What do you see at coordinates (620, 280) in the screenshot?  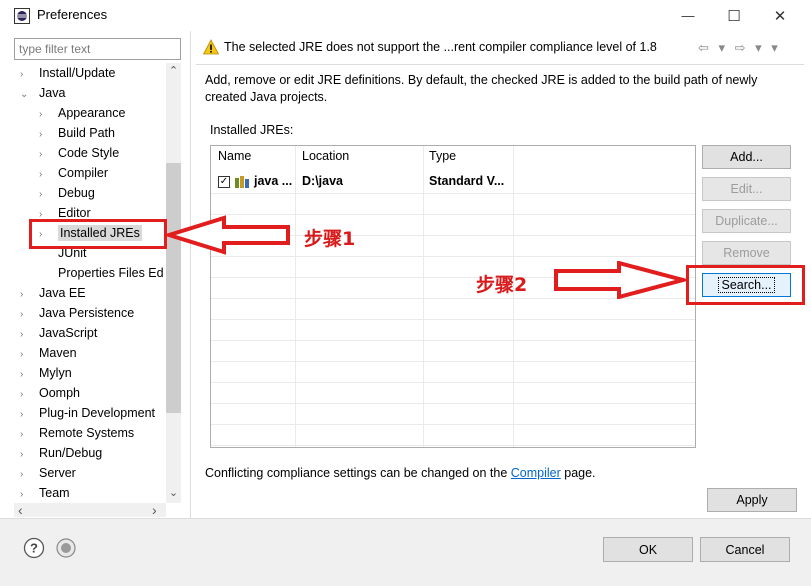 I see `step2-arrow-icon` at bounding box center [620, 280].